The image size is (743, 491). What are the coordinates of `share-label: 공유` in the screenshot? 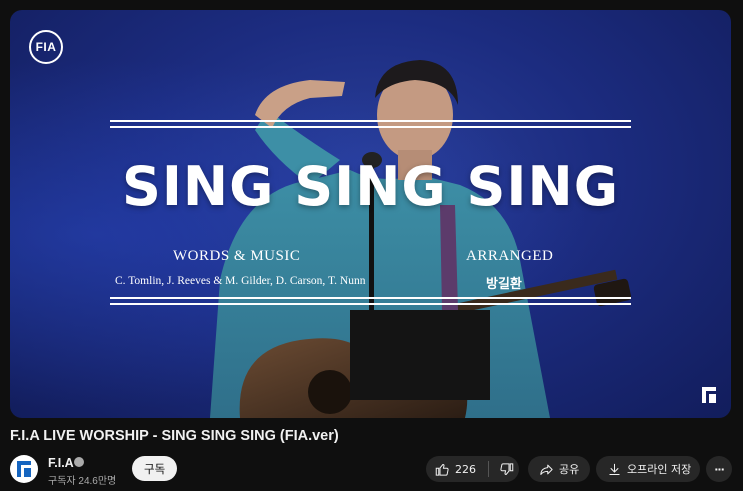 It's located at (569, 469).